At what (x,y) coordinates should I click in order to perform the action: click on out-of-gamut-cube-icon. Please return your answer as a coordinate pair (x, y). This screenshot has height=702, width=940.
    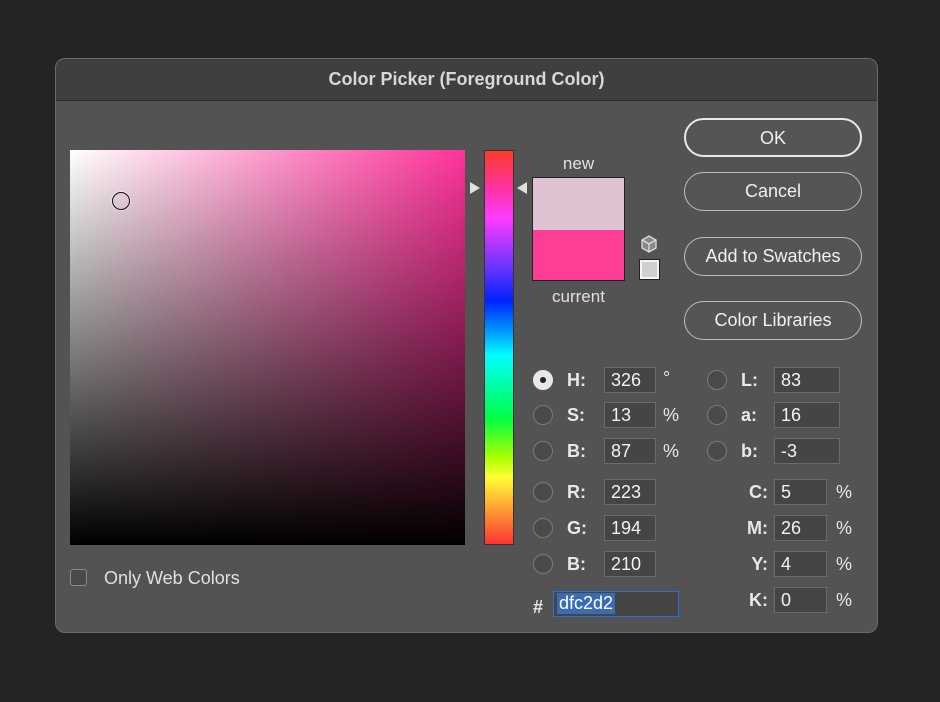
    Looking at the image, I should click on (649, 244).